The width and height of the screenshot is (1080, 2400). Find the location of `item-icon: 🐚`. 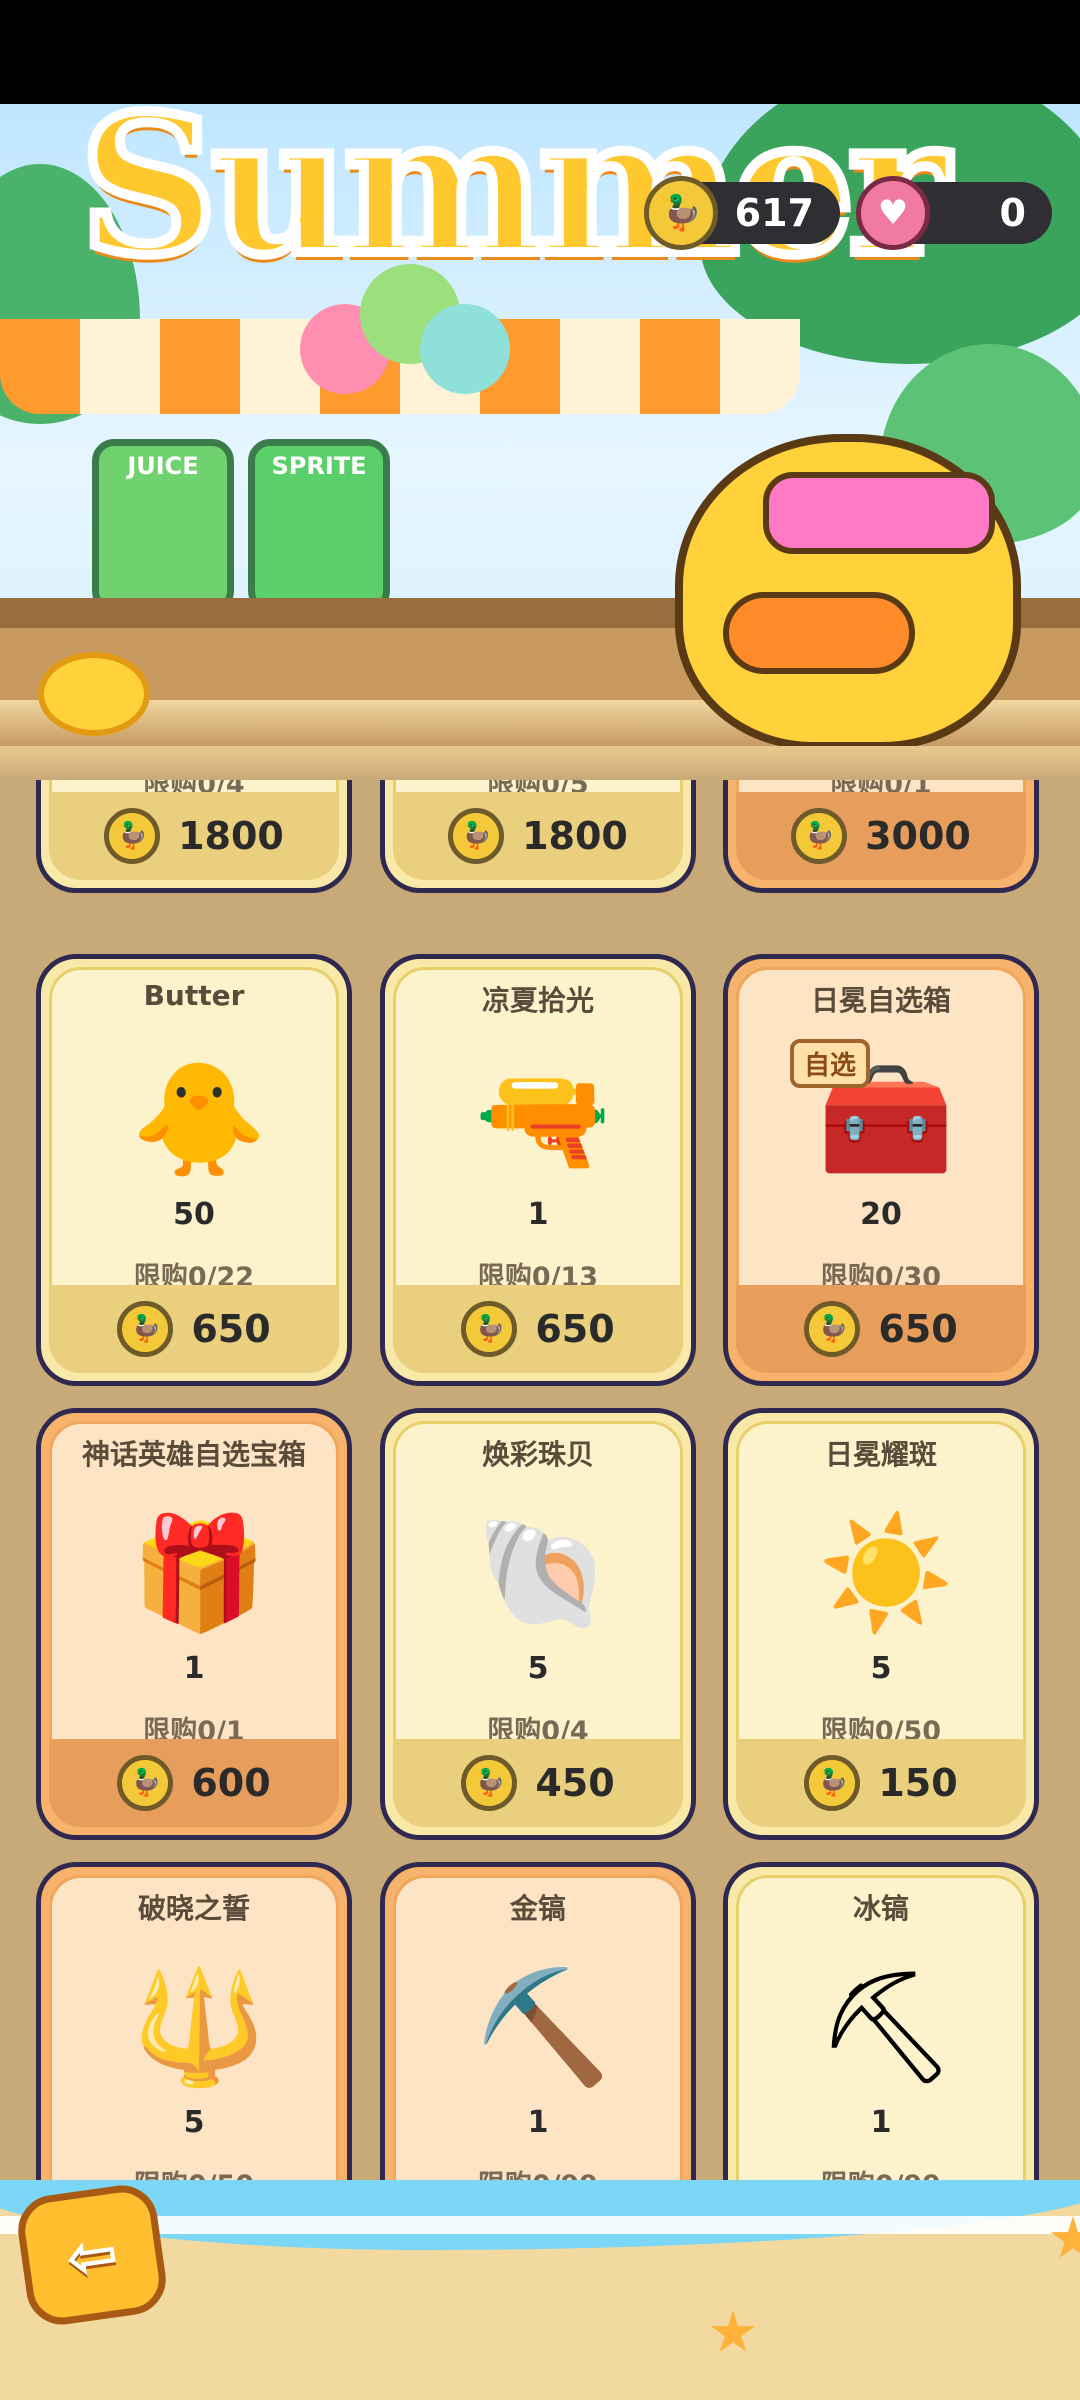

item-icon: 🐚 is located at coordinates (543, 1572).